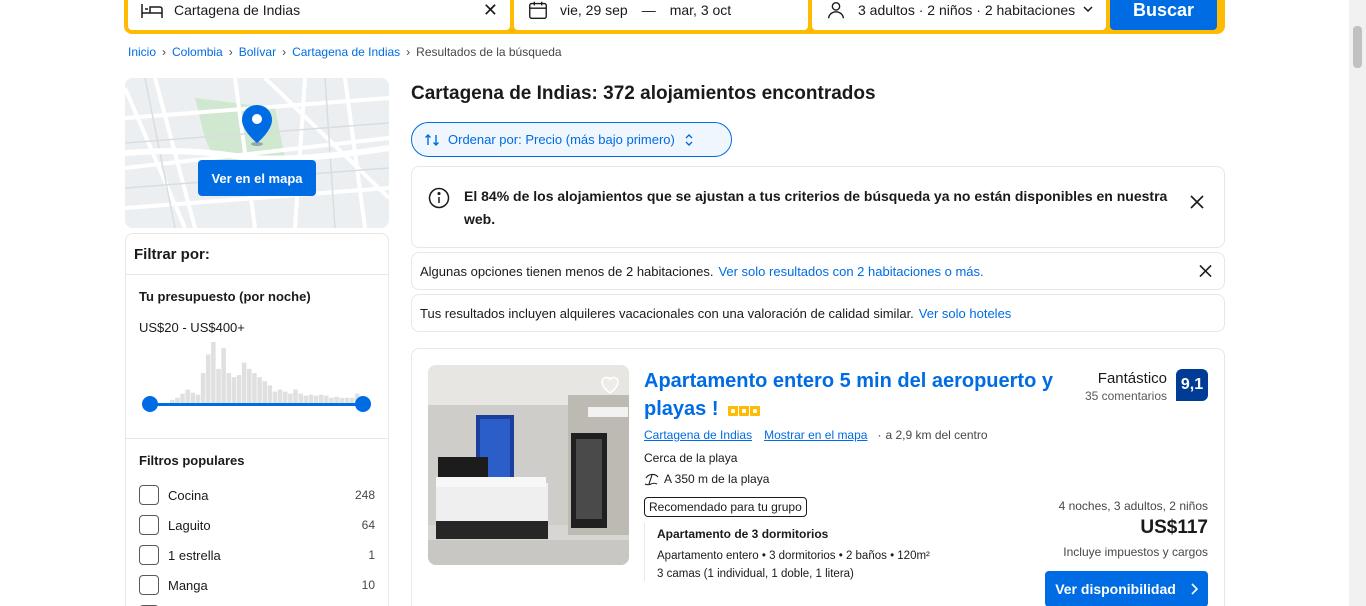 The image size is (1366, 606). Describe the element at coordinates (432, 139) in the screenshot. I see `sort-arrows-icon` at that location.